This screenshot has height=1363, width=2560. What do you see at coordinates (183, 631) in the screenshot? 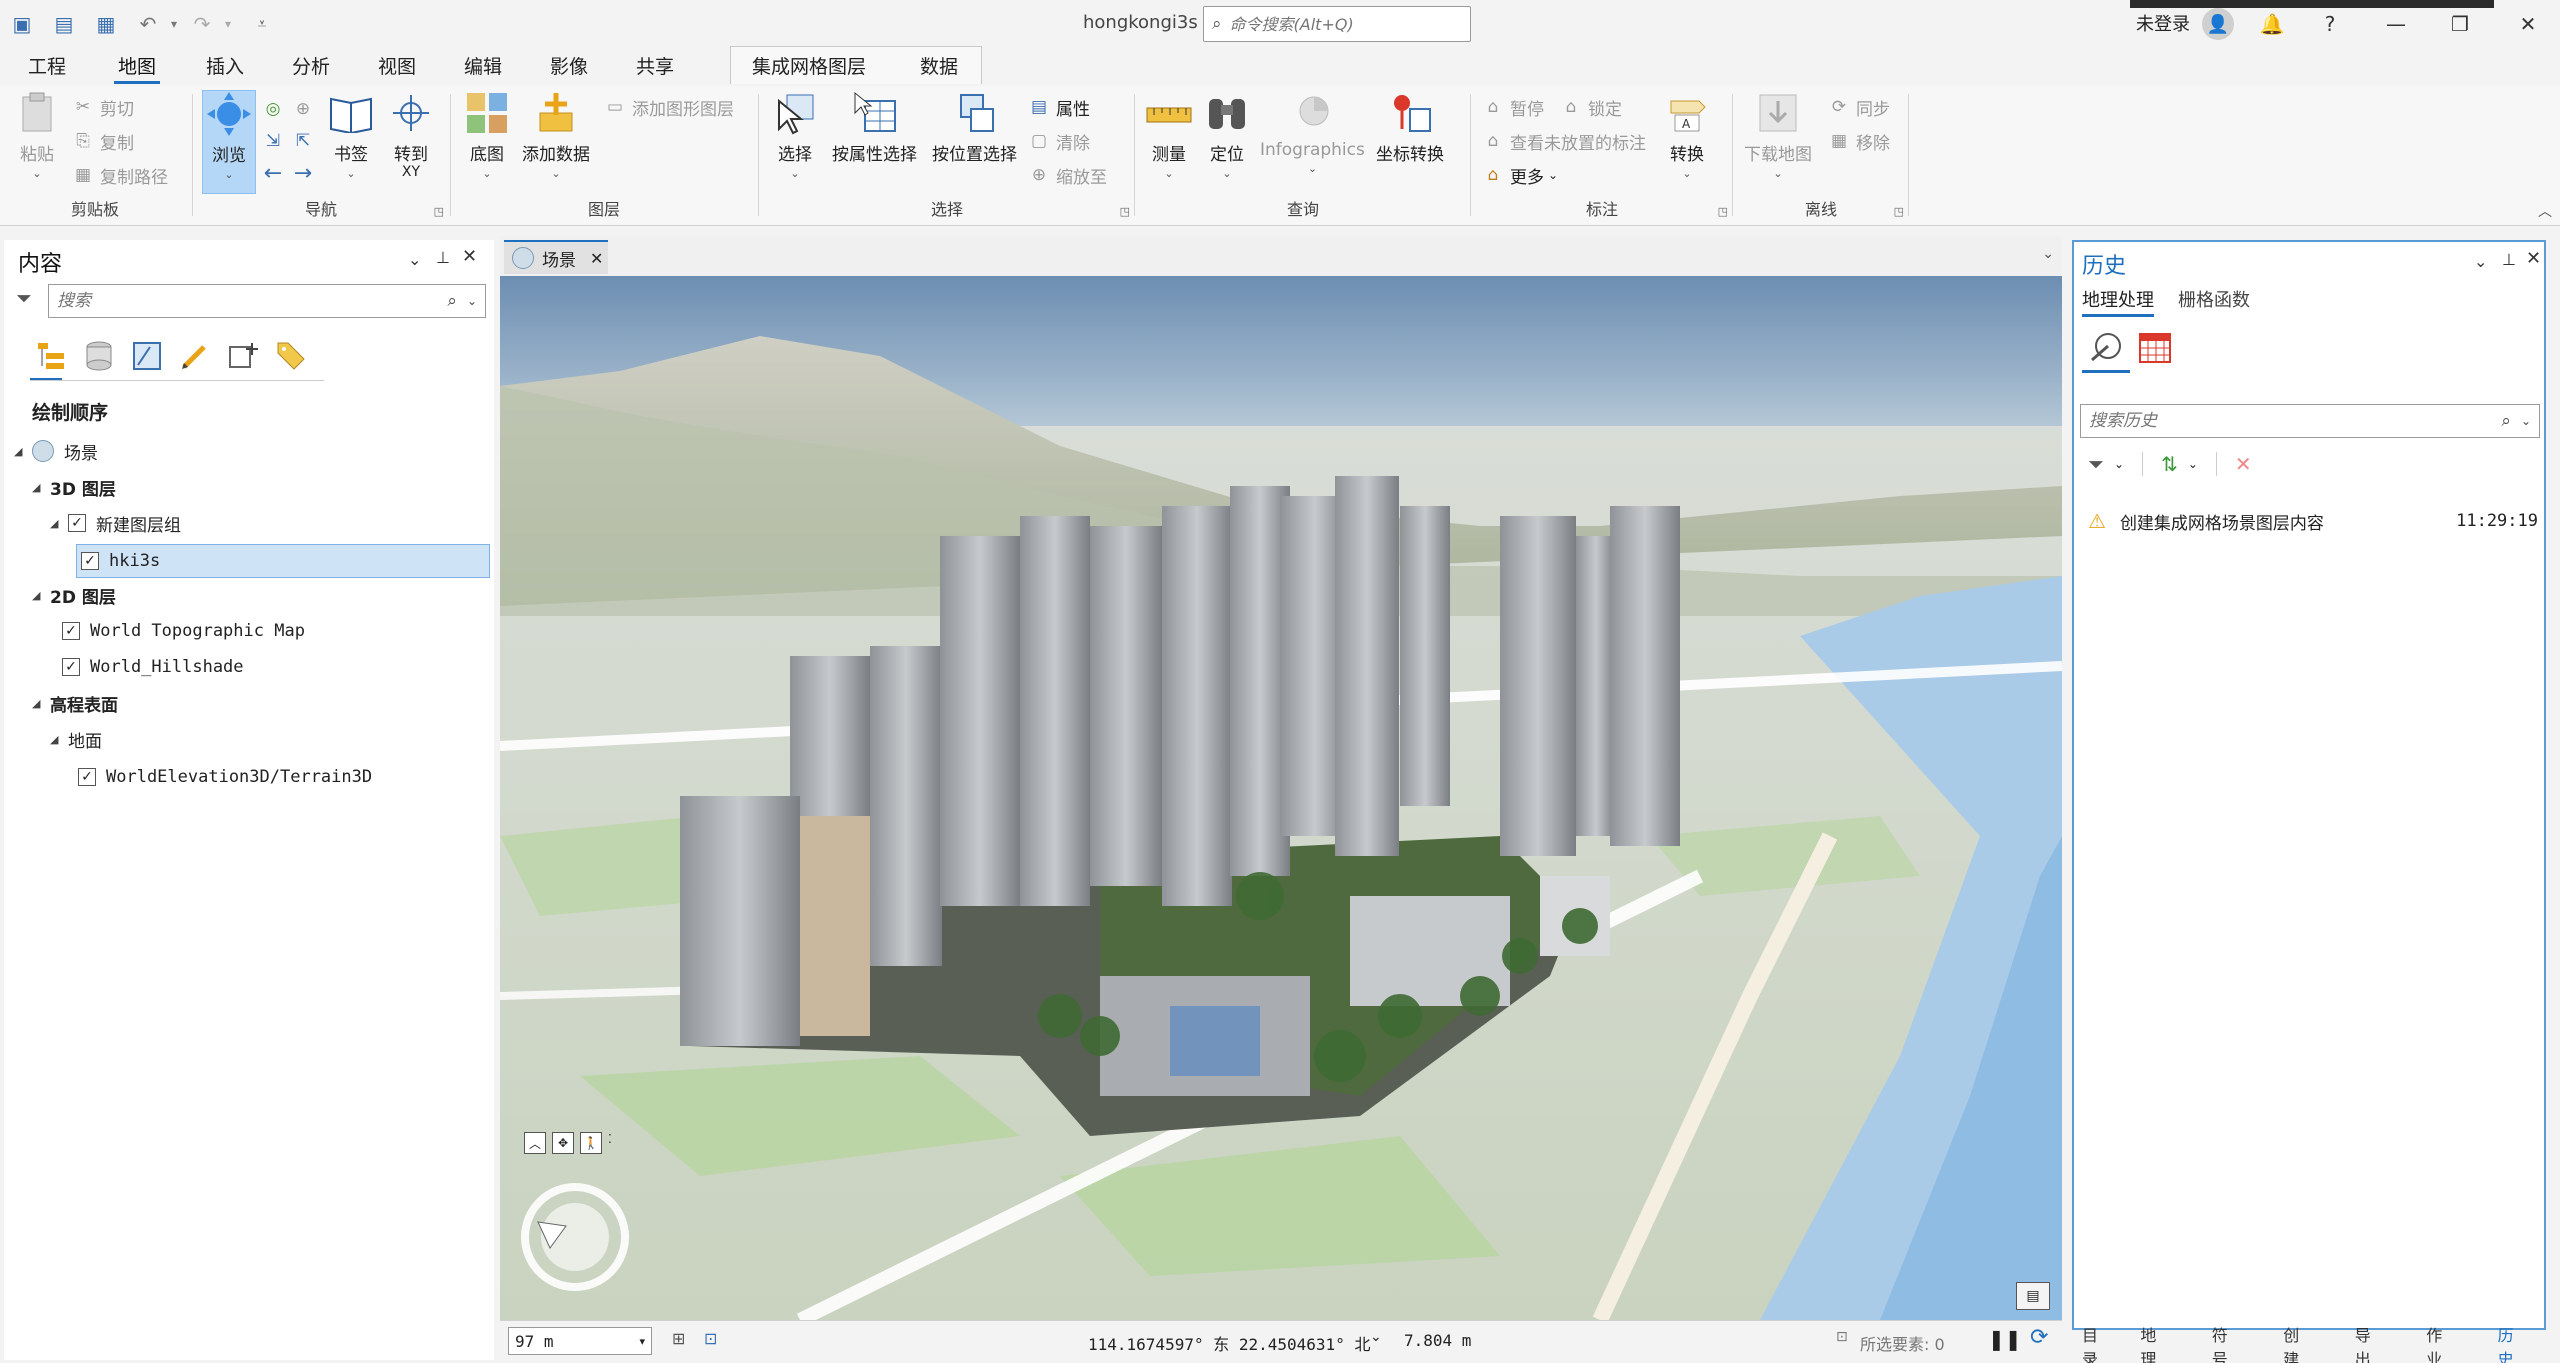
I see `tree-world-topographic: ✓ World Topographic Map` at bounding box center [183, 631].